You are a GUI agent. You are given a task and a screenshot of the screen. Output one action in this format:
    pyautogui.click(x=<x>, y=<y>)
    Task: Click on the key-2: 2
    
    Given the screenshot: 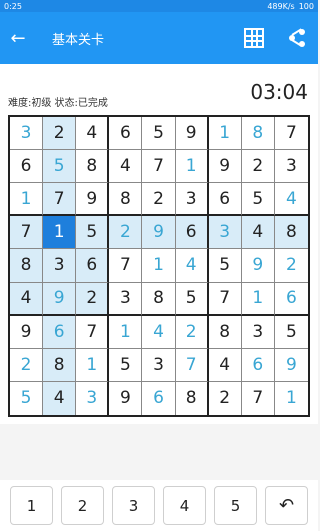 What is the action you would take?
    pyautogui.click(x=82, y=505)
    